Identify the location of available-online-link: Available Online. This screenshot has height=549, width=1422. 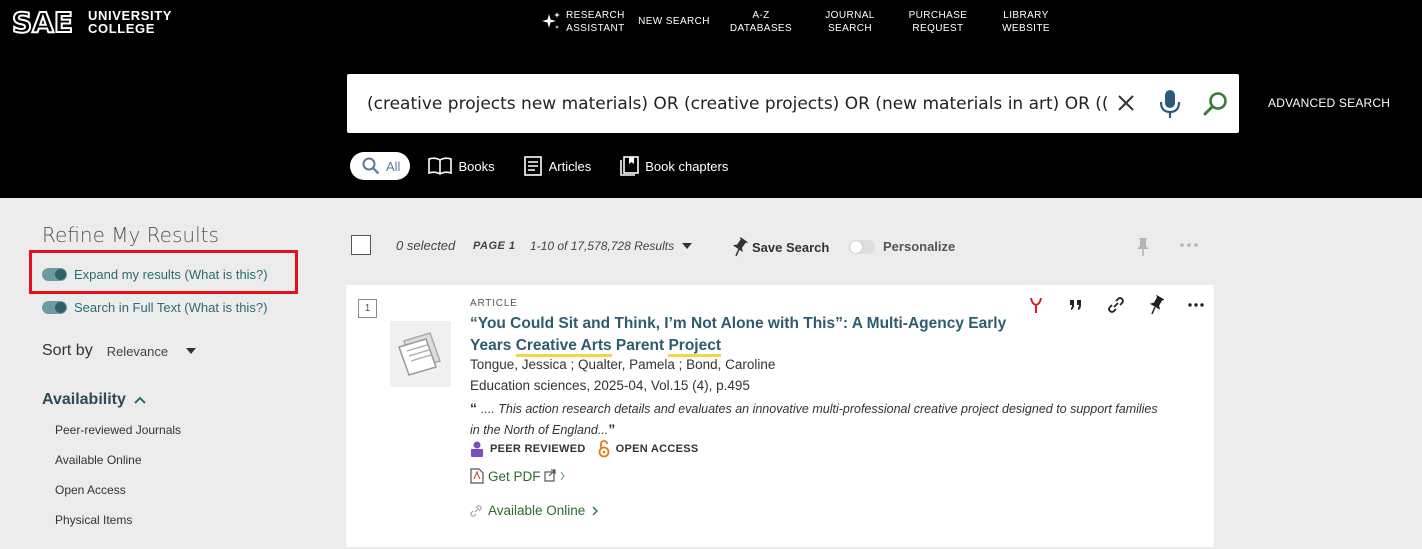
(537, 510).